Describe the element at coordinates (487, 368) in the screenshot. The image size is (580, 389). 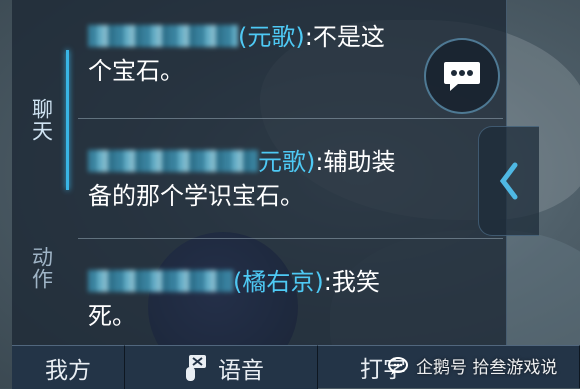
I see `watermark-text: 企鹅号 拾叁游戏说` at that location.